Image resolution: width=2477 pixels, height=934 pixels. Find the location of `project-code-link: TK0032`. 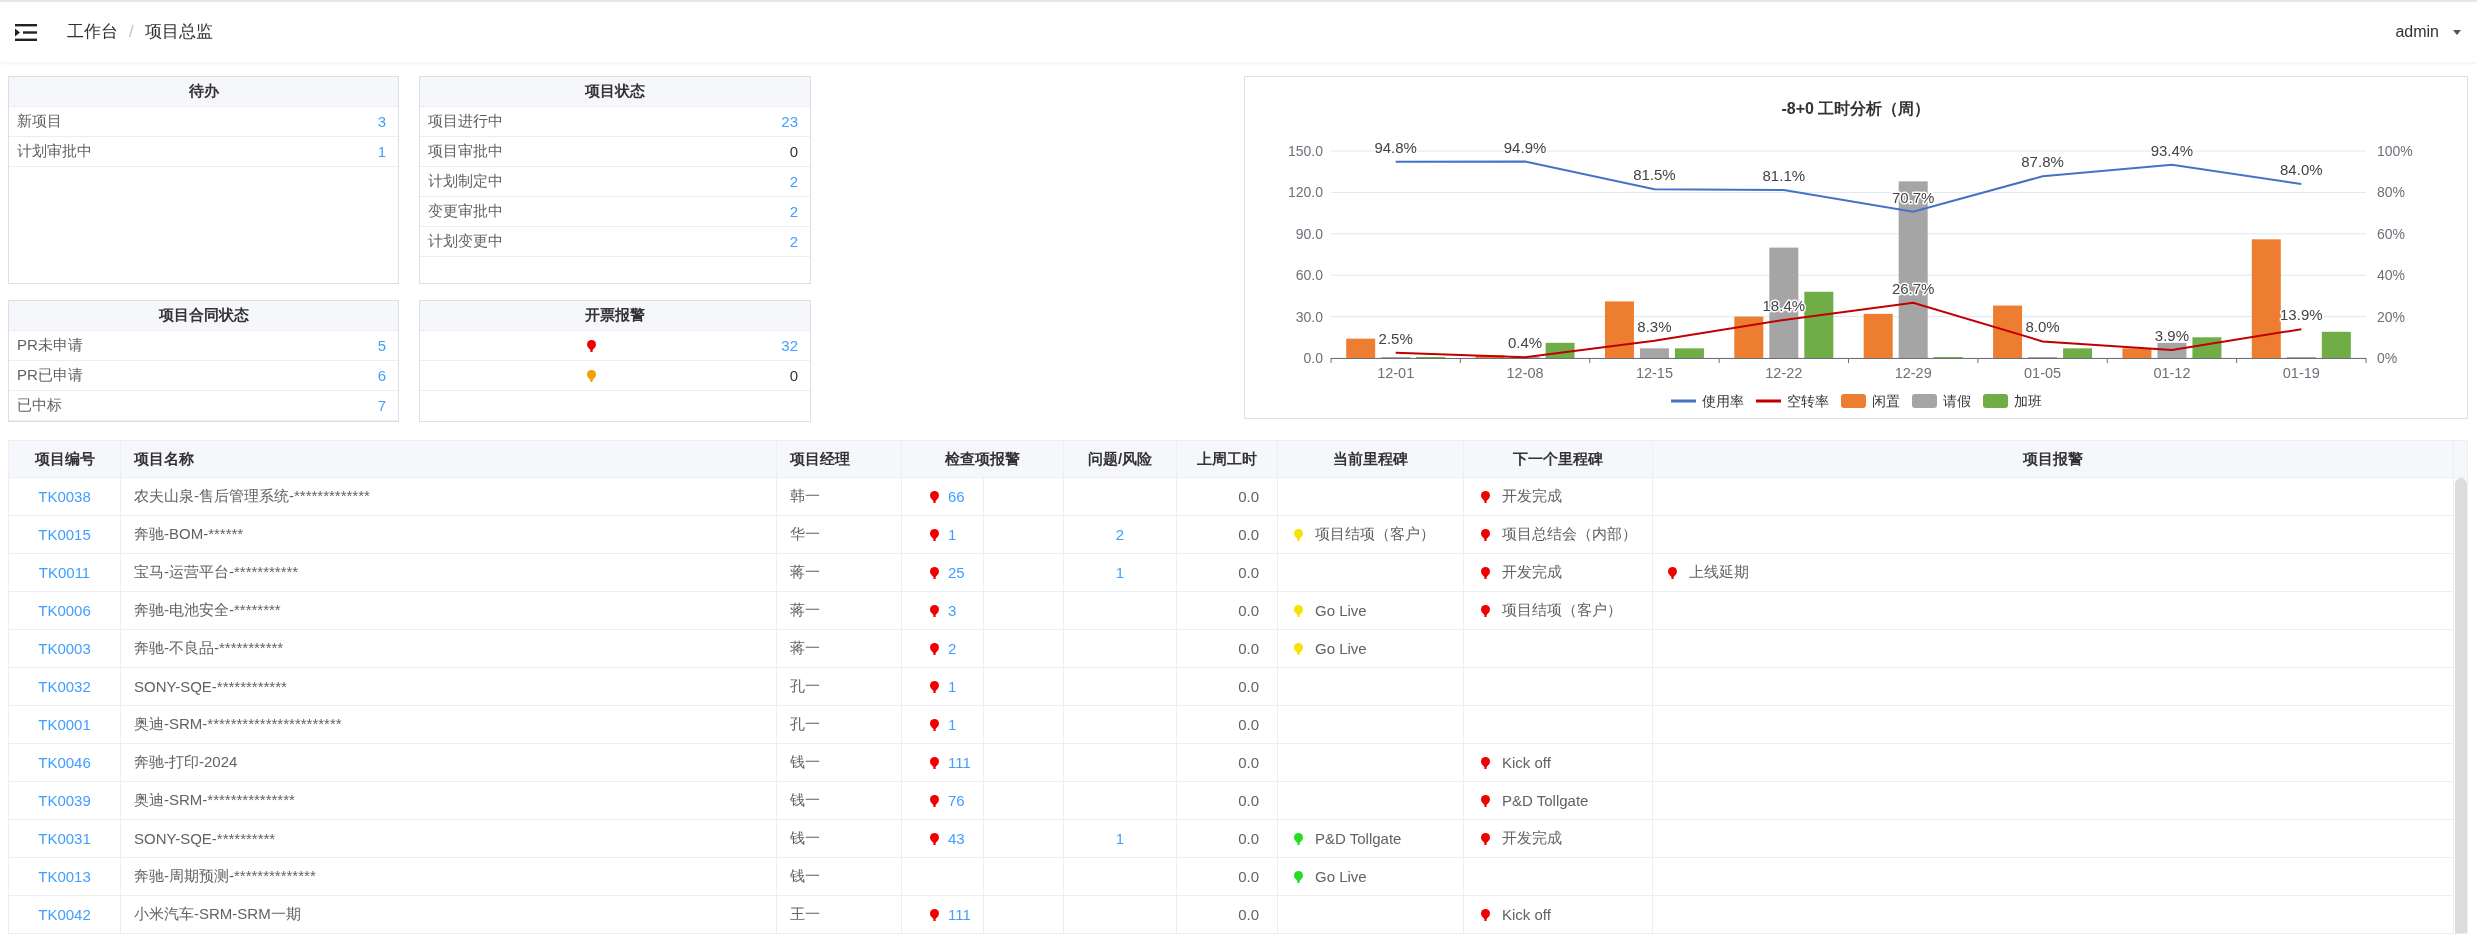

project-code-link: TK0032 is located at coordinates (64, 686).